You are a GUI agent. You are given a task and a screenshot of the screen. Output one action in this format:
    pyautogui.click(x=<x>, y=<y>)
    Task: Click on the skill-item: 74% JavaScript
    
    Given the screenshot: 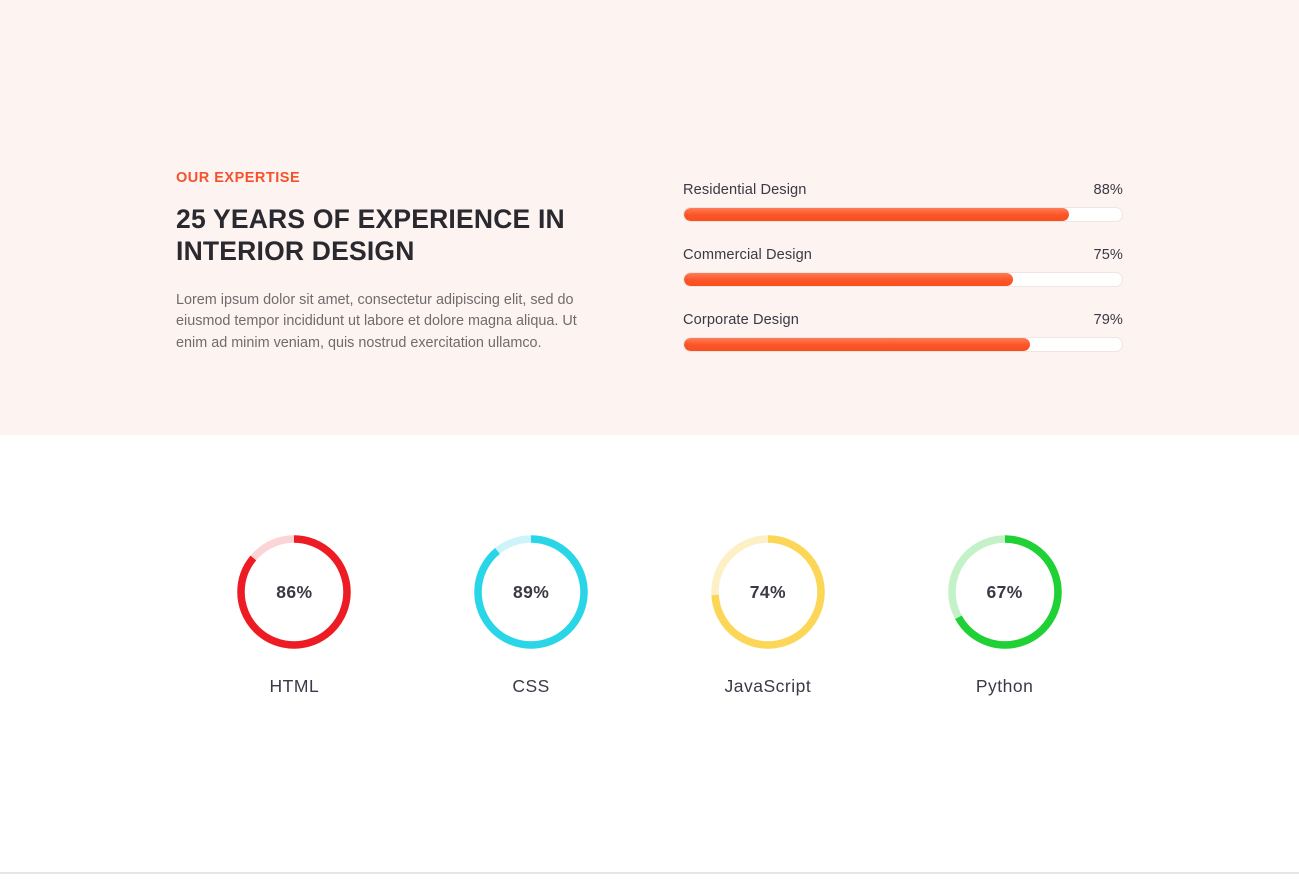 What is the action you would take?
    pyautogui.click(x=768, y=616)
    